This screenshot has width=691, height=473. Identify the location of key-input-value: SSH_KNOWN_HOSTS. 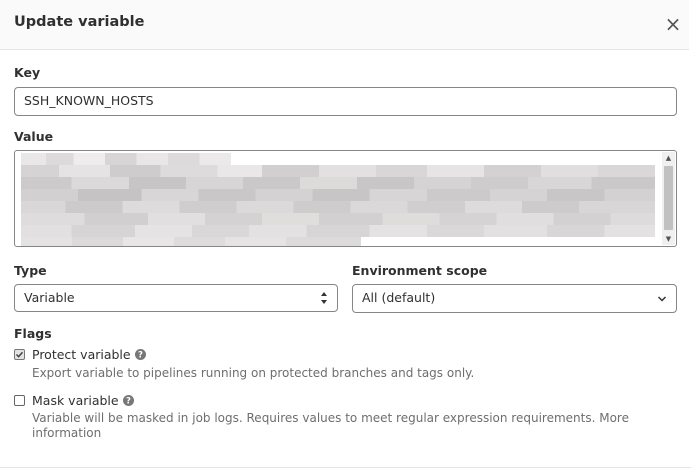
(89, 100).